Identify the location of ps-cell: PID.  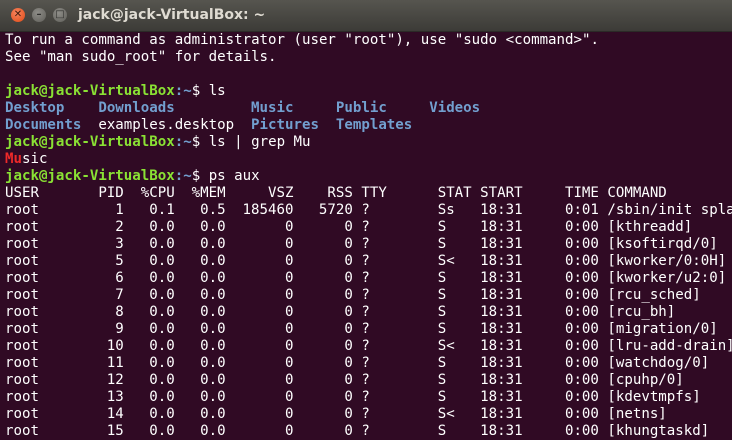
(111, 193).